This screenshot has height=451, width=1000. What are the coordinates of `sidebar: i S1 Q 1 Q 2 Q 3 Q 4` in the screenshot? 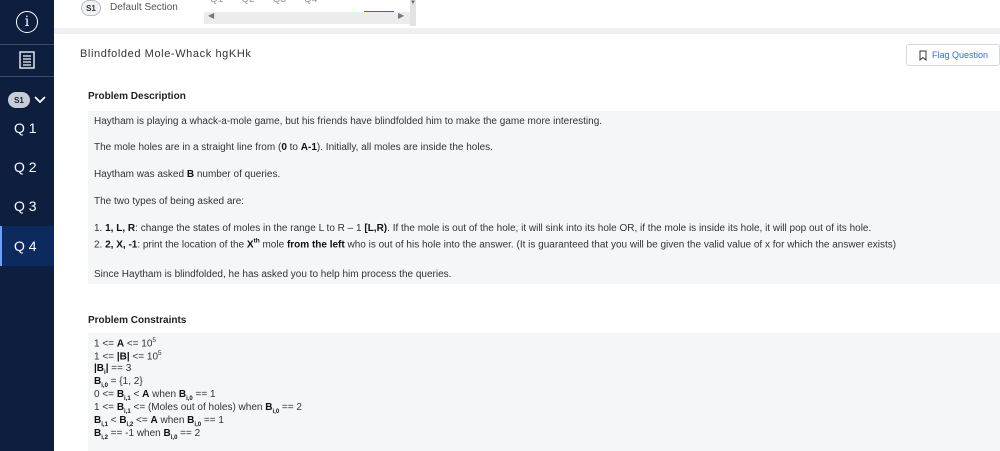 It's located at (27, 225).